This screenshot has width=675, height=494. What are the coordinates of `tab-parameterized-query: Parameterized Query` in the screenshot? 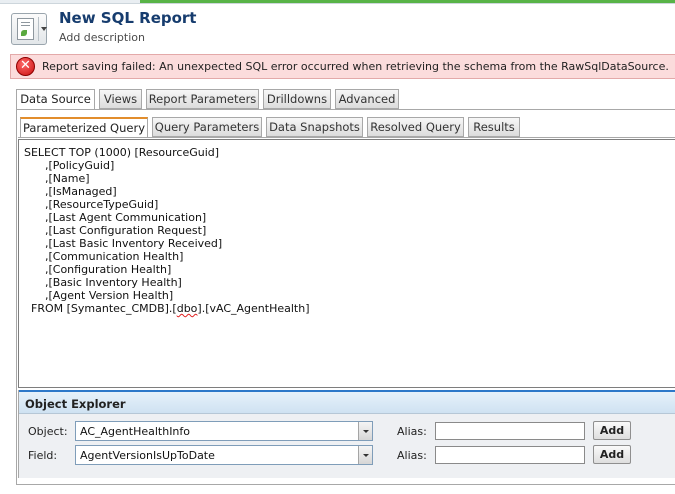 It's located at (84, 127).